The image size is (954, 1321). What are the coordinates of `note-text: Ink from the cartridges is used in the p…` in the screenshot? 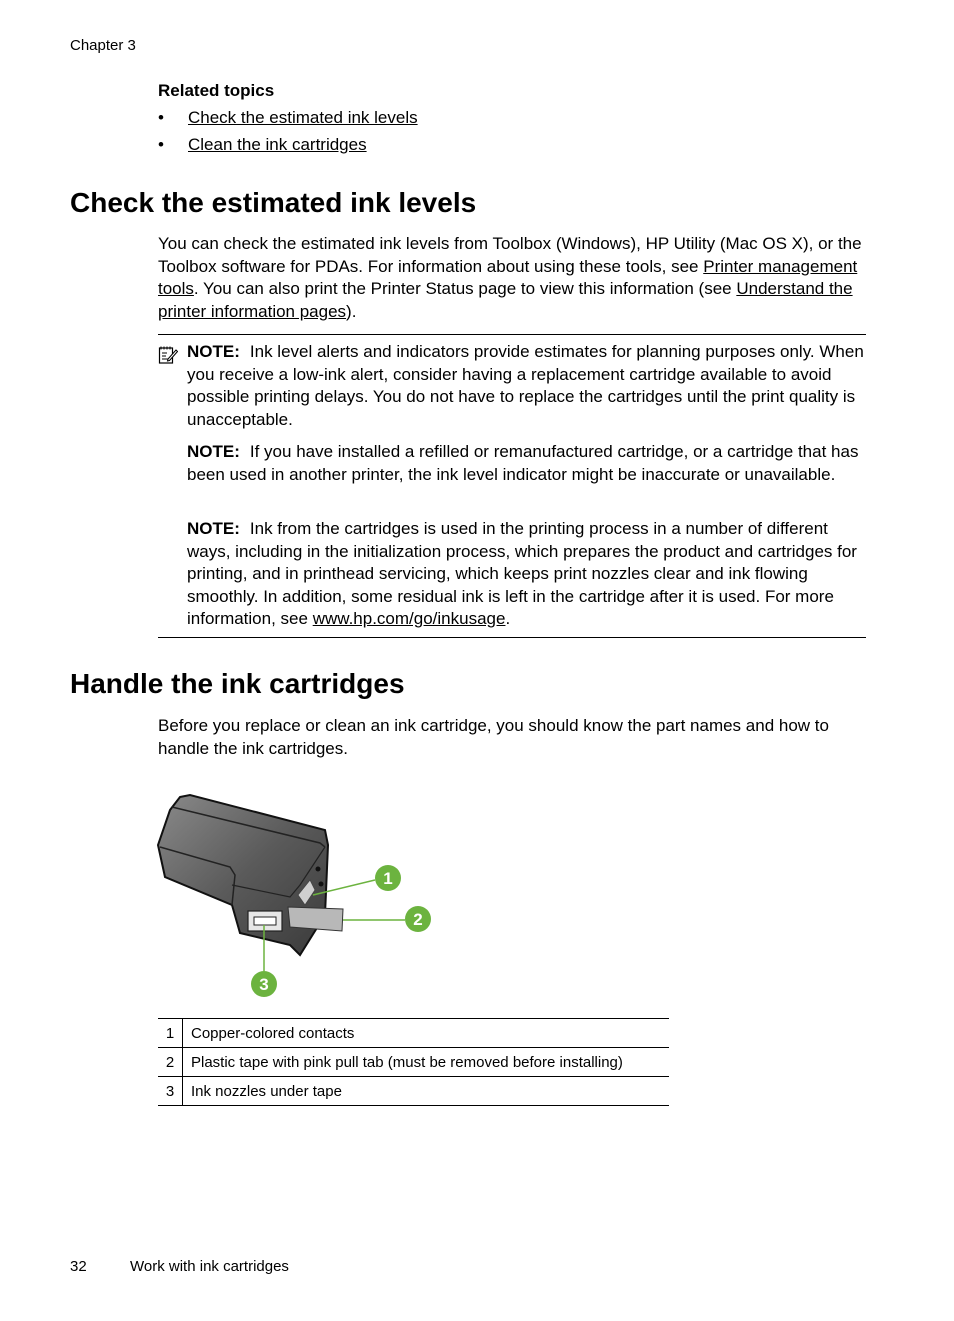 It's located at (522, 573).